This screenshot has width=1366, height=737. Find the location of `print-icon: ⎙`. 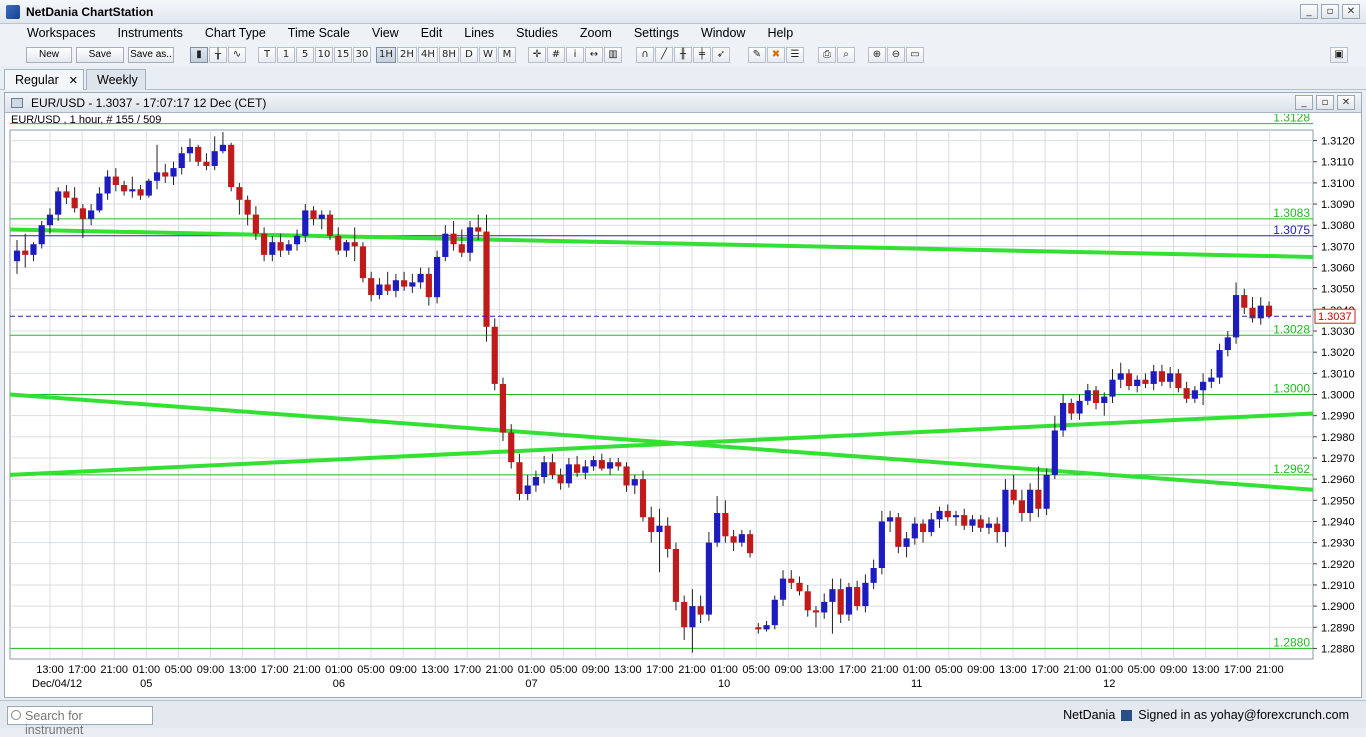

print-icon: ⎙ is located at coordinates (827, 55).